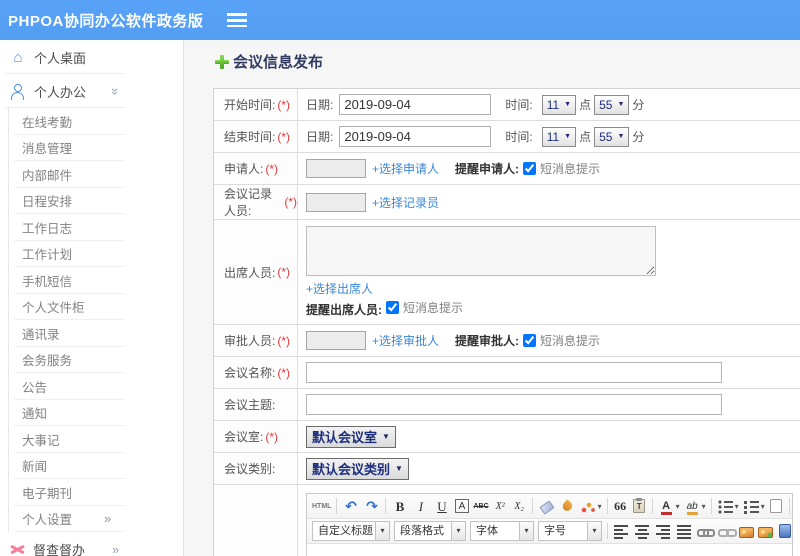 This screenshot has width=800, height=556. Describe the element at coordinates (415, 136) in the screenshot. I see `end-date-input` at that location.